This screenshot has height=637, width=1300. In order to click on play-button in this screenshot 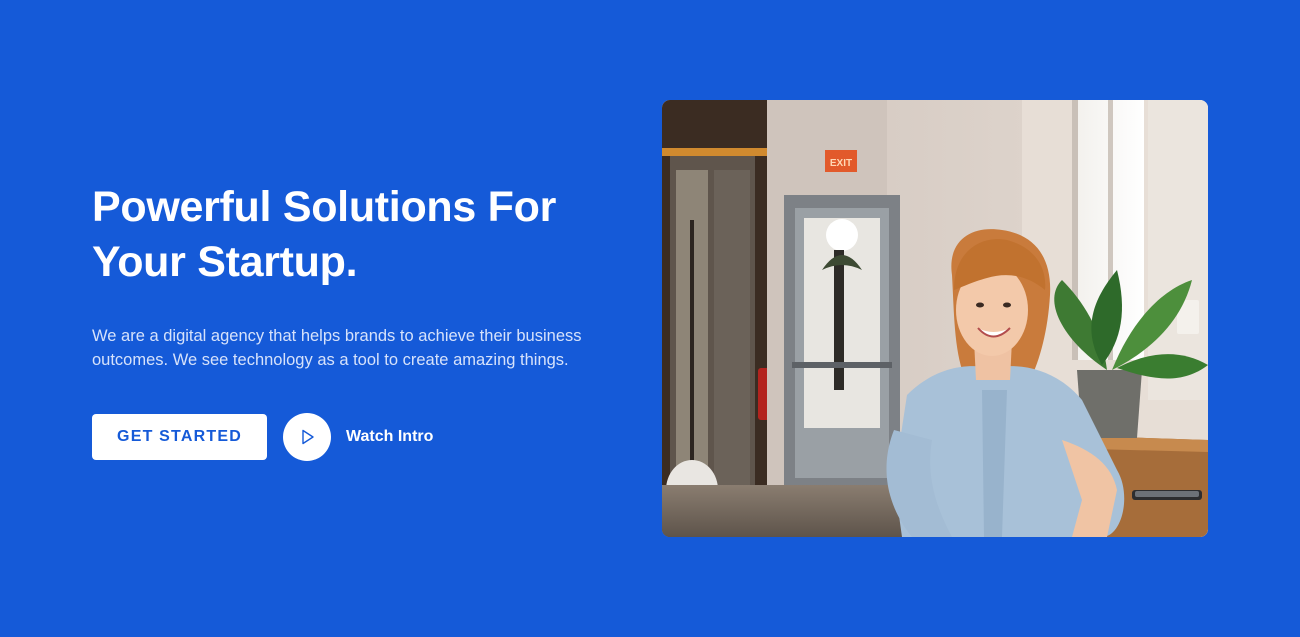, I will do `click(307, 437)`.